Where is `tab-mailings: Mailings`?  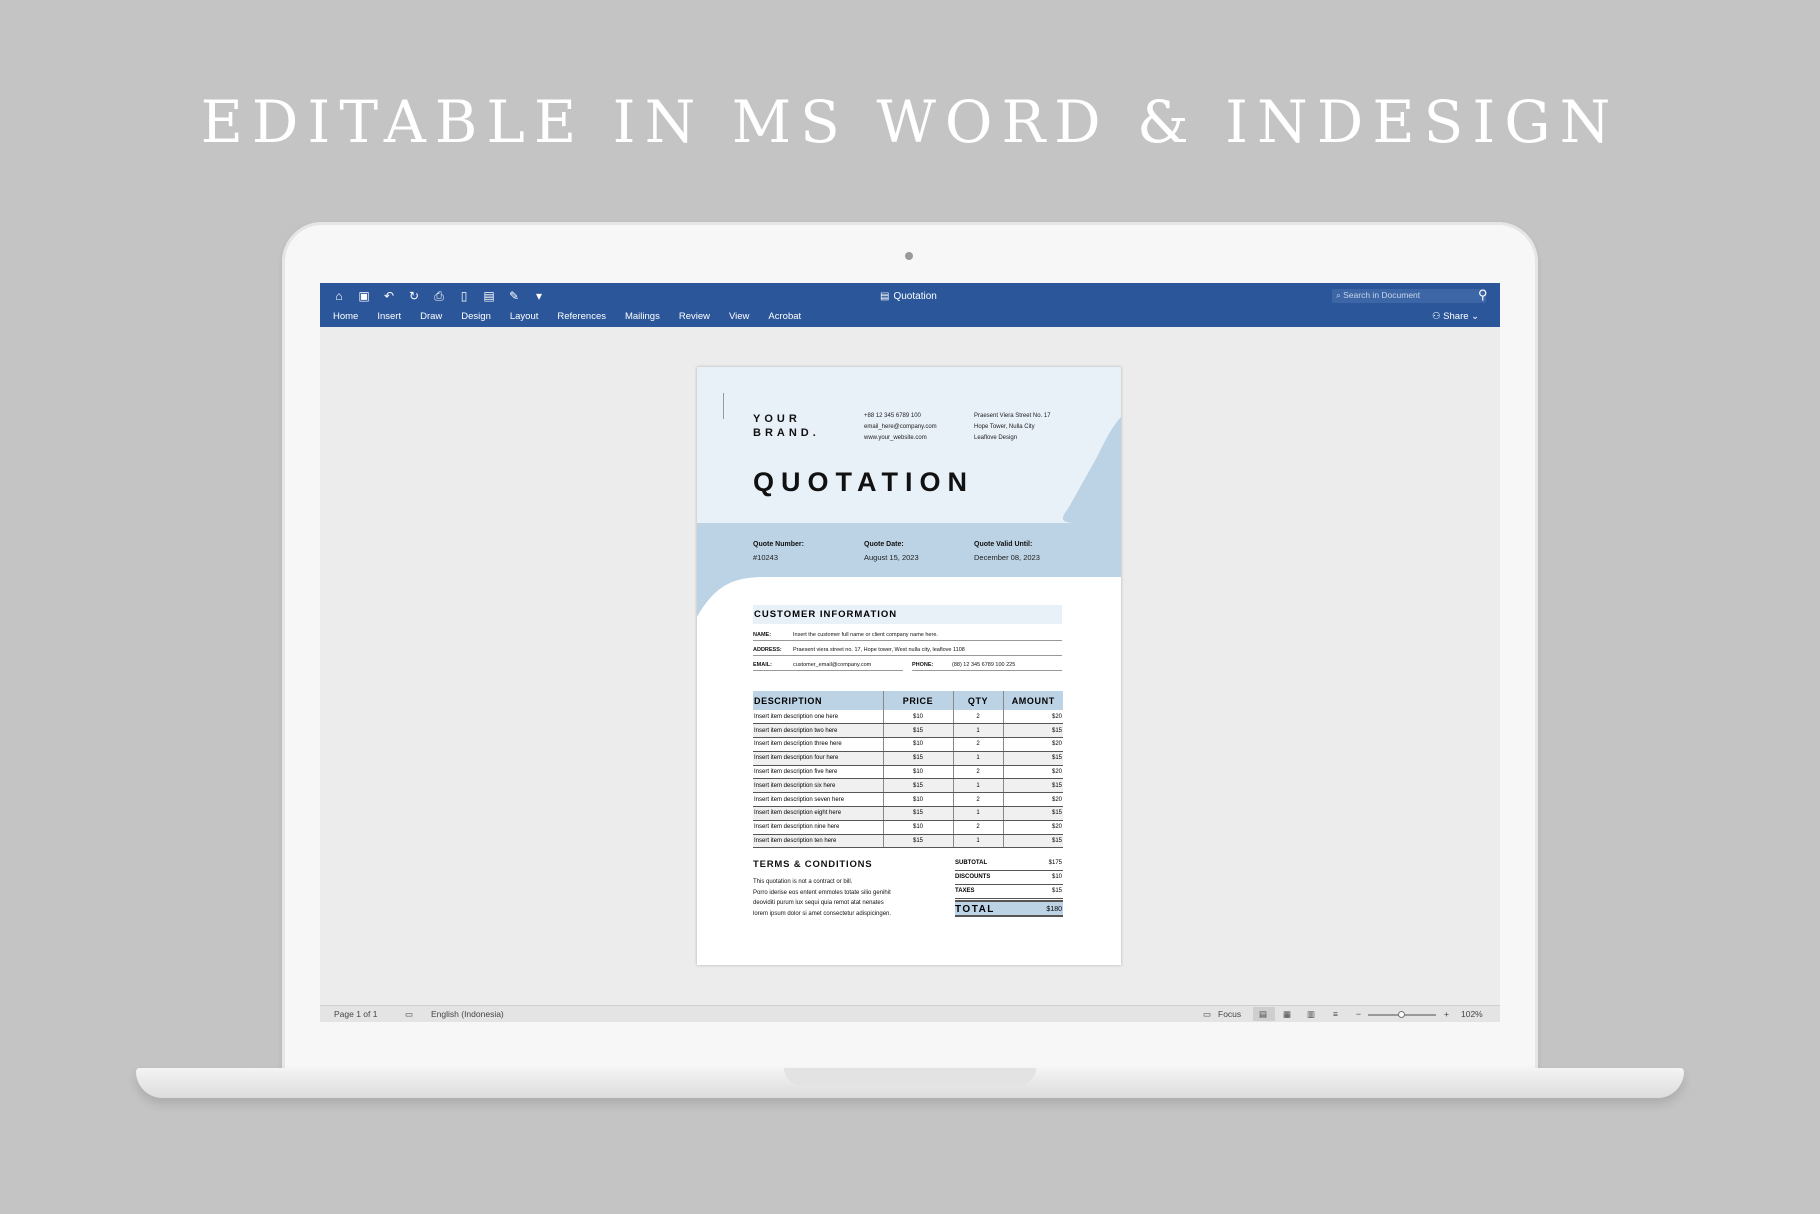
tab-mailings: Mailings is located at coordinates (642, 316).